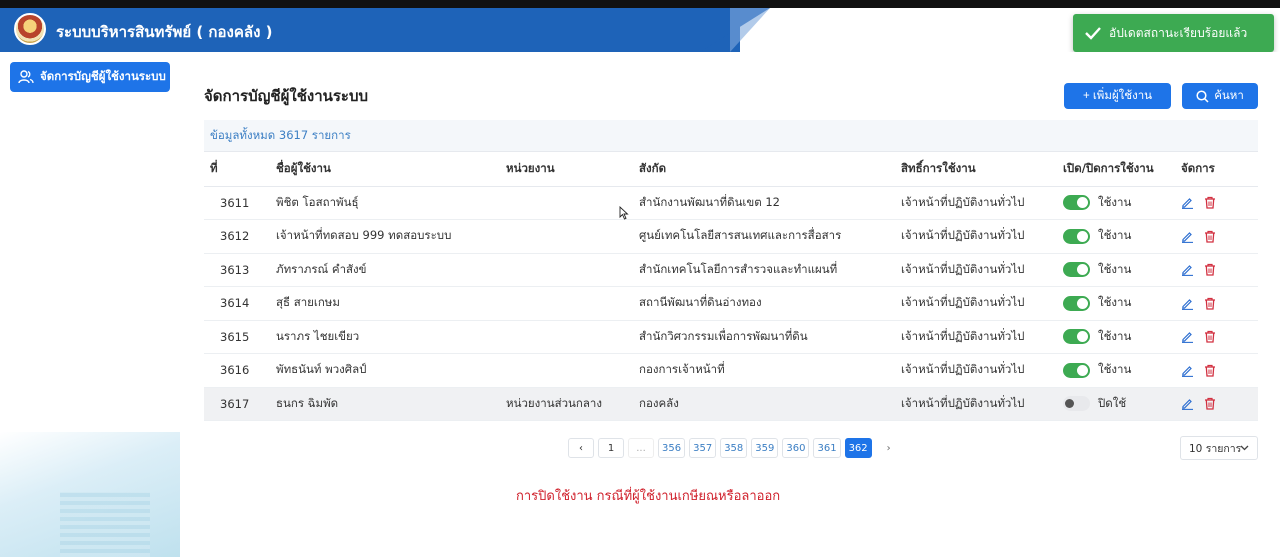 Image resolution: width=1280 pixels, height=557 pixels. Describe the element at coordinates (1219, 448) in the screenshot. I see `page-size-select: 10 รายการ` at that location.